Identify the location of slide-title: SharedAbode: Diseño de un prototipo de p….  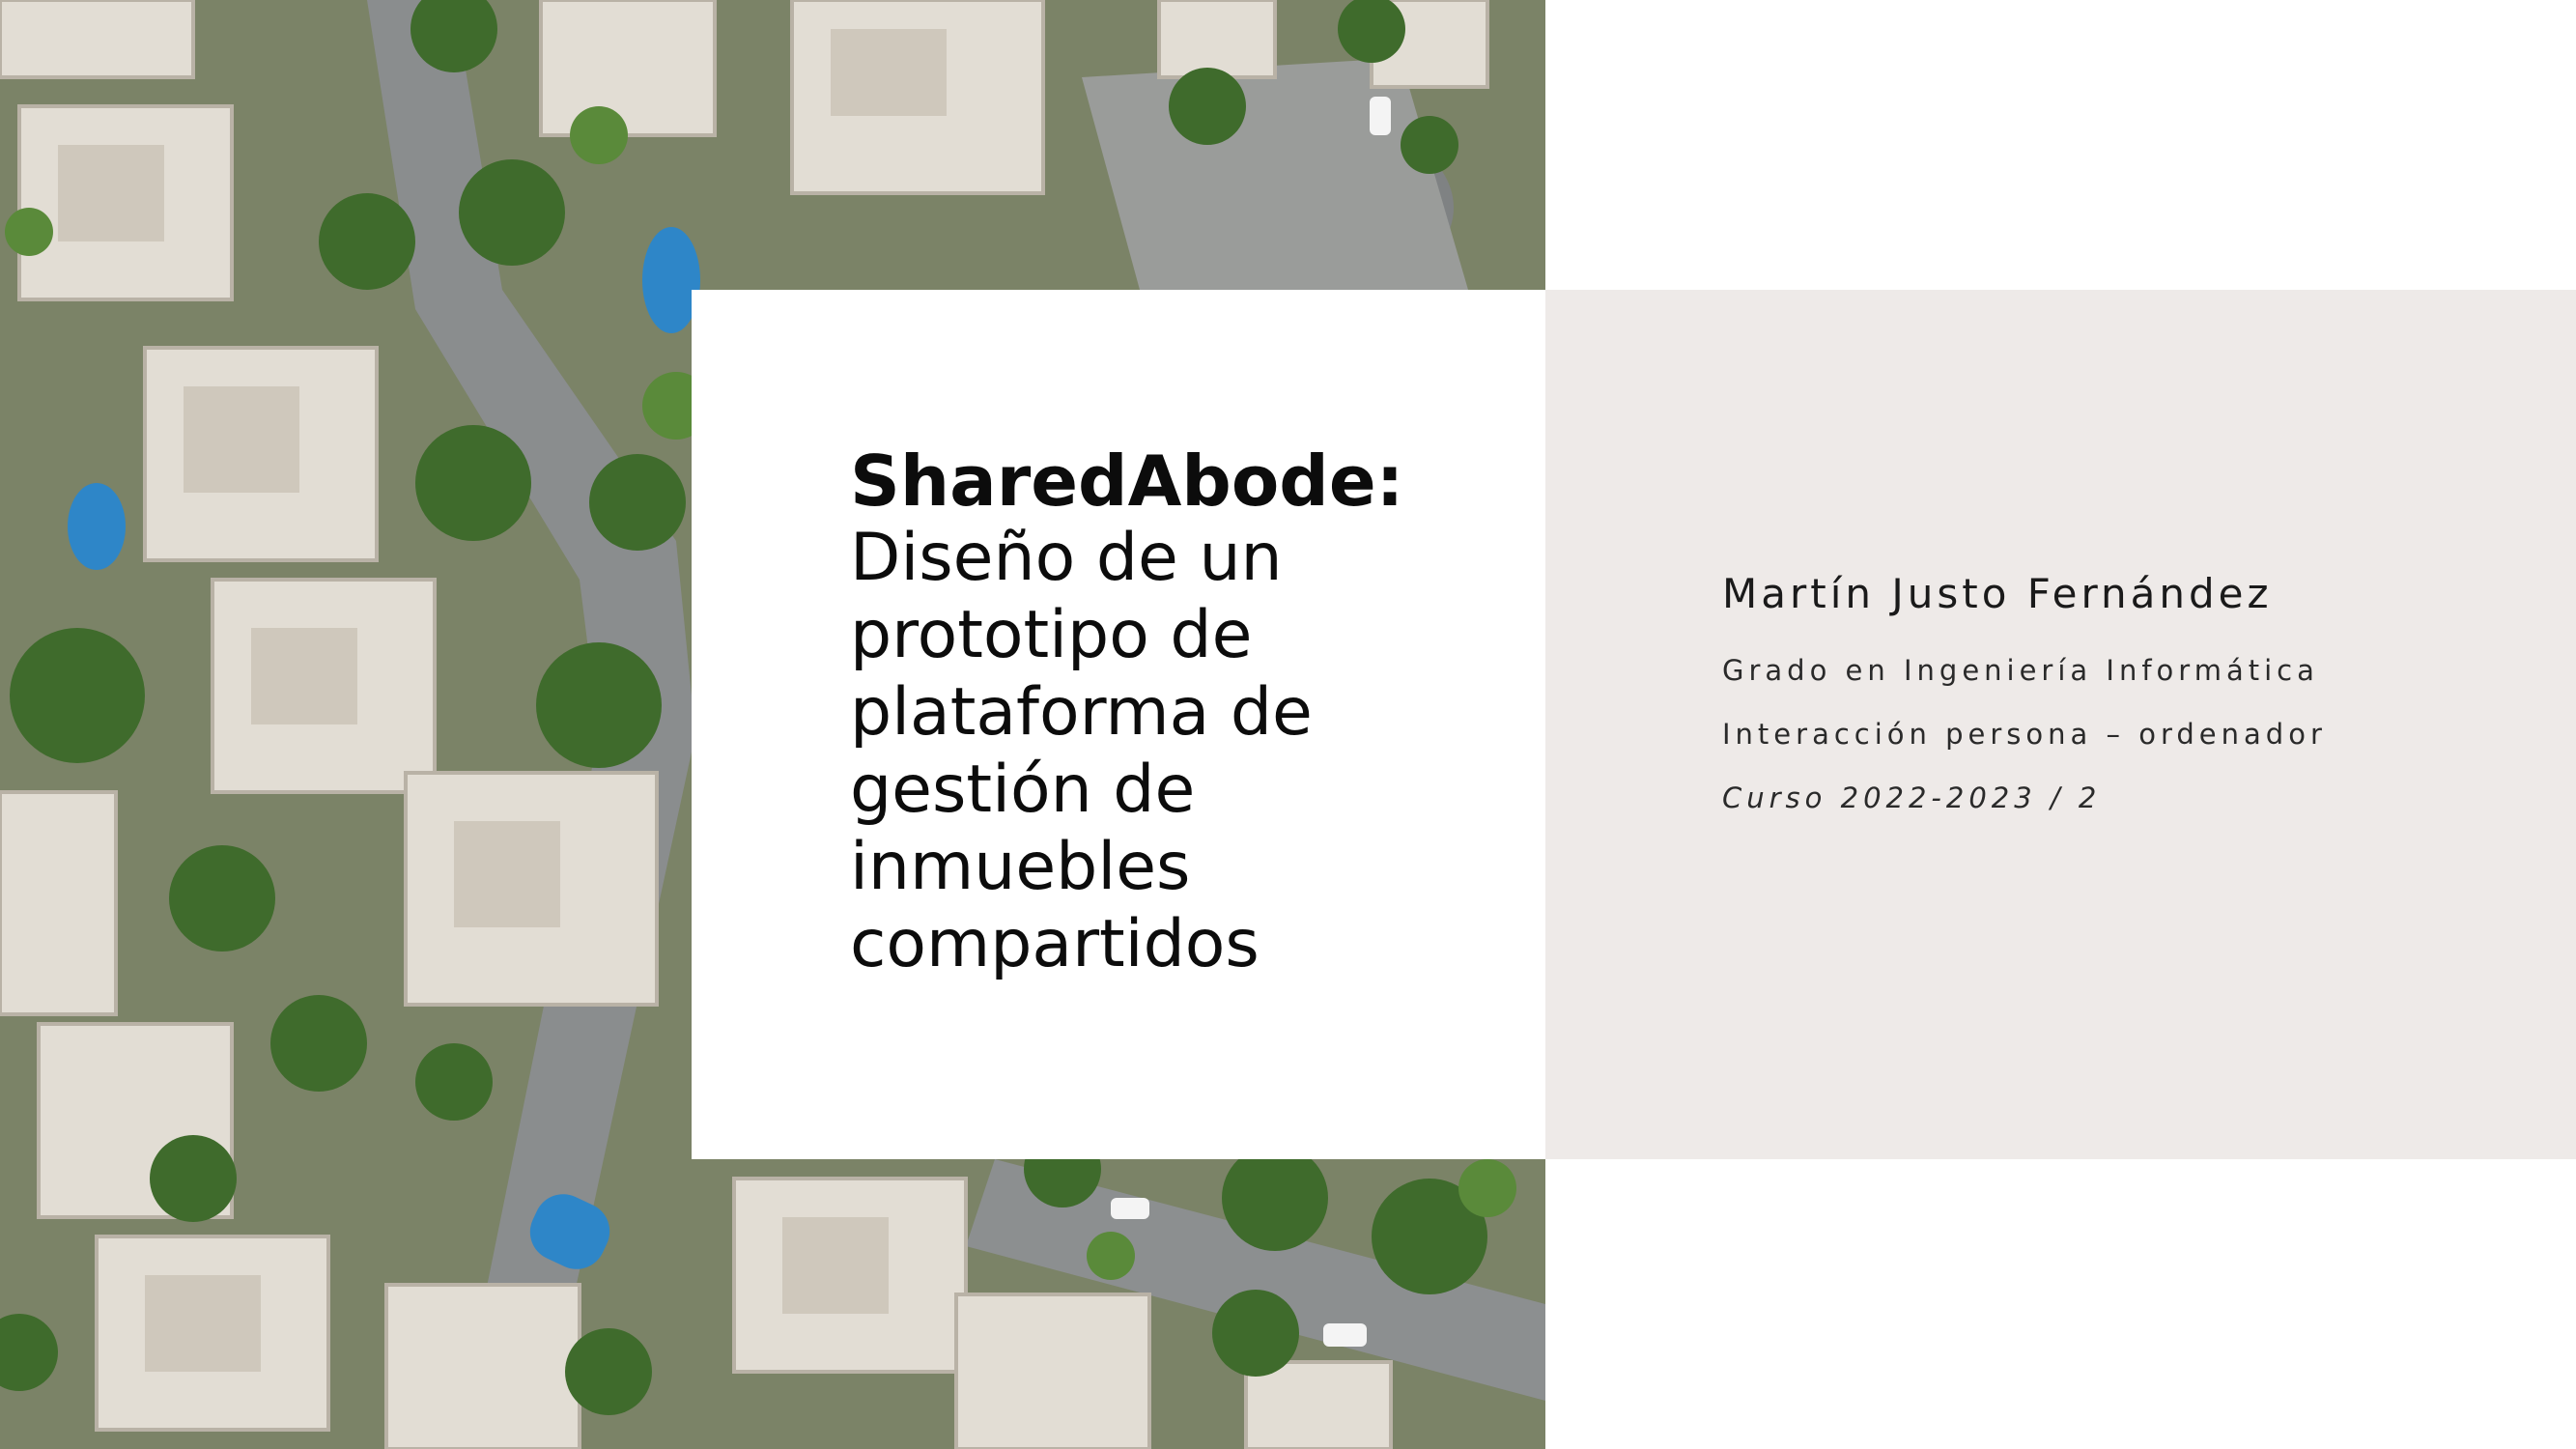
(1168, 712).